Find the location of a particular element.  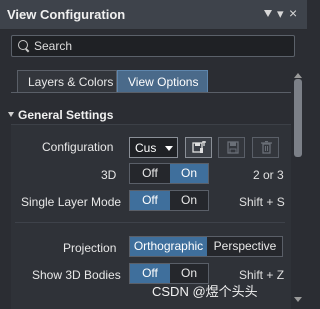

save-icon is located at coordinates (233, 147).